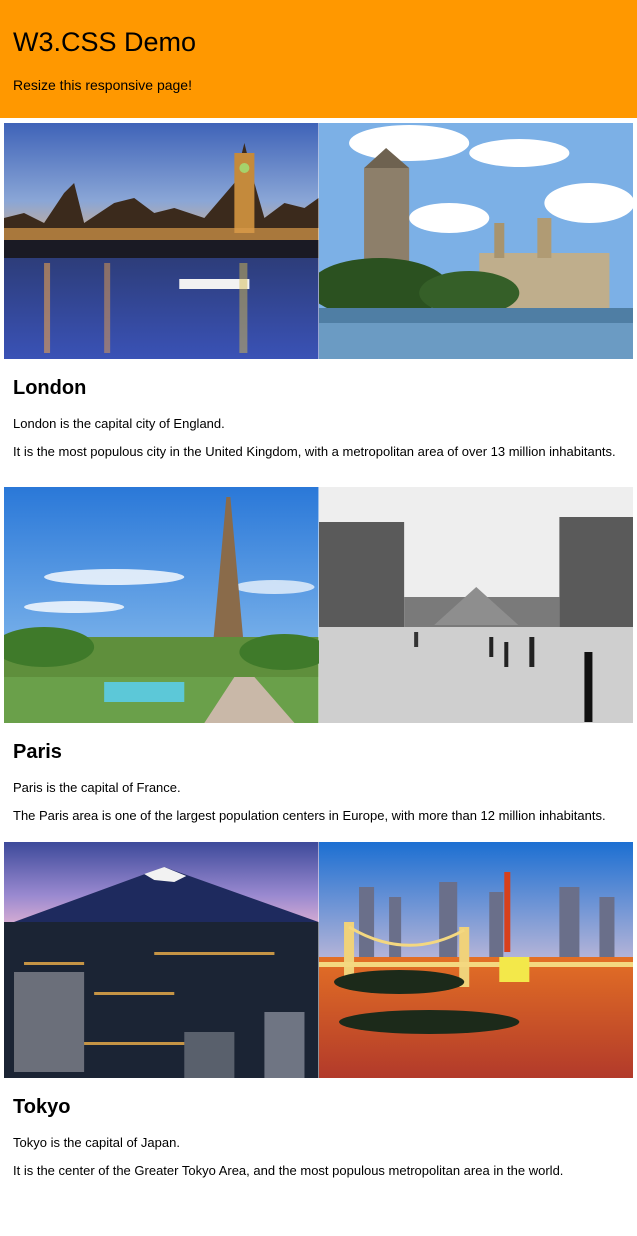 This screenshot has width=637, height=1236. Describe the element at coordinates (161, 241) in the screenshot. I see `london-night-photo` at that location.